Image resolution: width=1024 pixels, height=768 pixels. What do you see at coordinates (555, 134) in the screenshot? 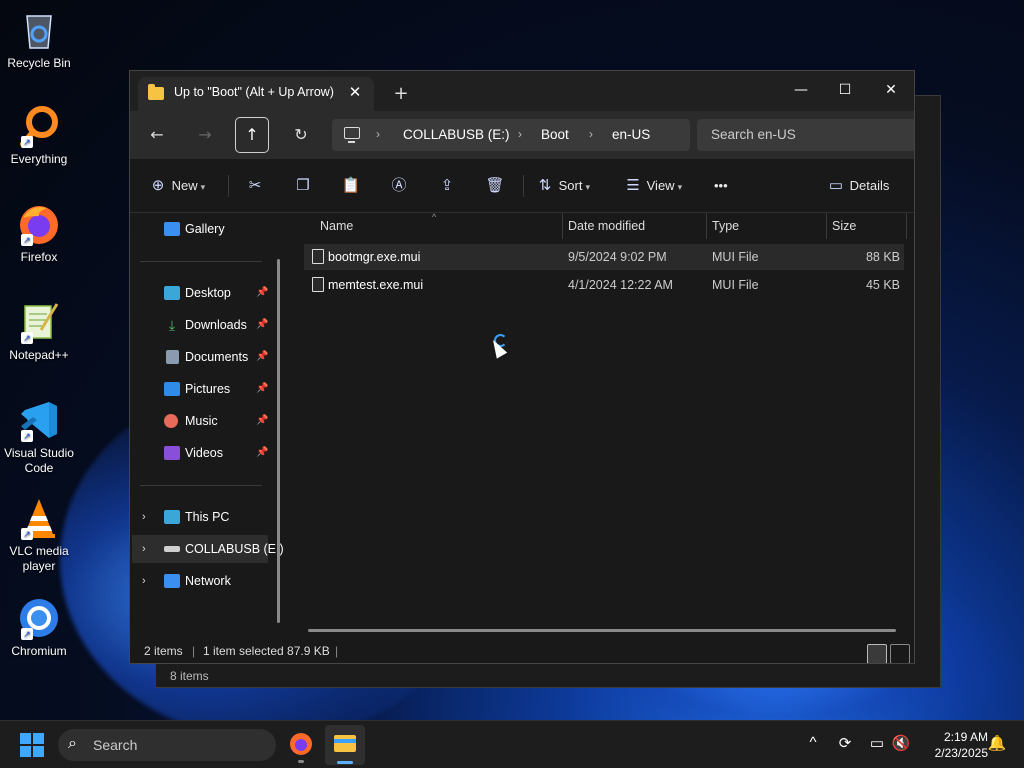
I see `breadcrumb-boot: Boot` at bounding box center [555, 134].